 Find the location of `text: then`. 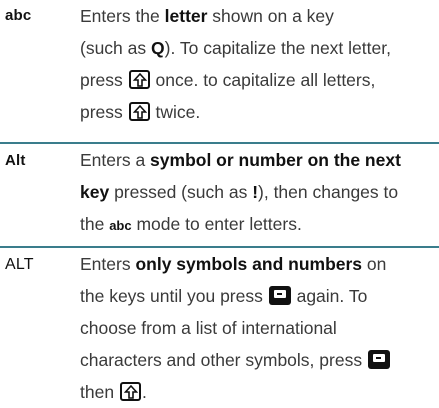

text: then is located at coordinates (99, 392).